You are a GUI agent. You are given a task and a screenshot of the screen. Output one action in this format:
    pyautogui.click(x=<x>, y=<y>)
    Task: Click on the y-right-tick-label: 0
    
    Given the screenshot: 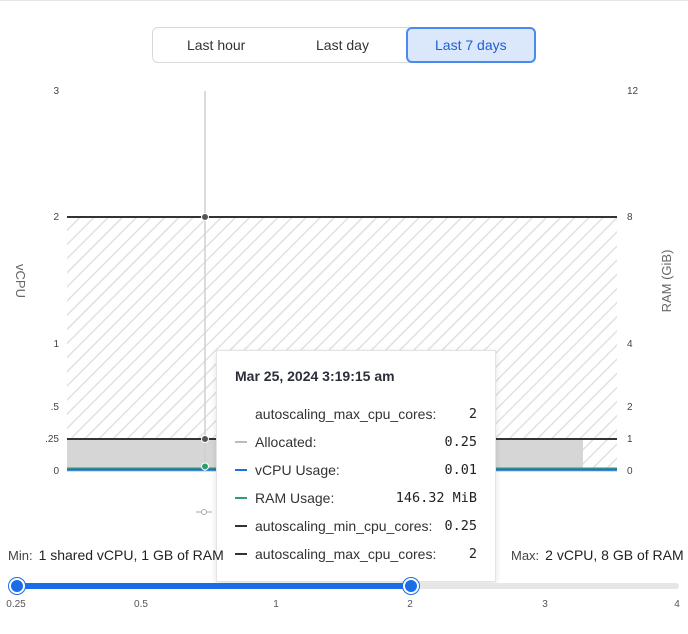 What is the action you would take?
    pyautogui.click(x=630, y=471)
    